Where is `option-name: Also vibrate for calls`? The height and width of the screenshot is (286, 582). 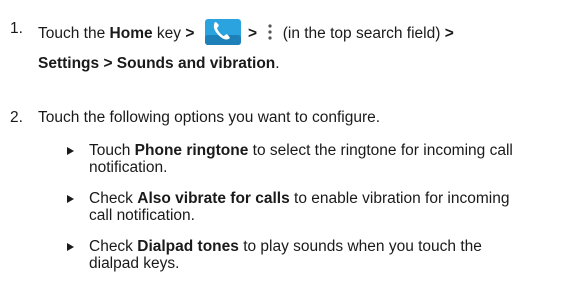 option-name: Also vibrate for calls is located at coordinates (213, 198).